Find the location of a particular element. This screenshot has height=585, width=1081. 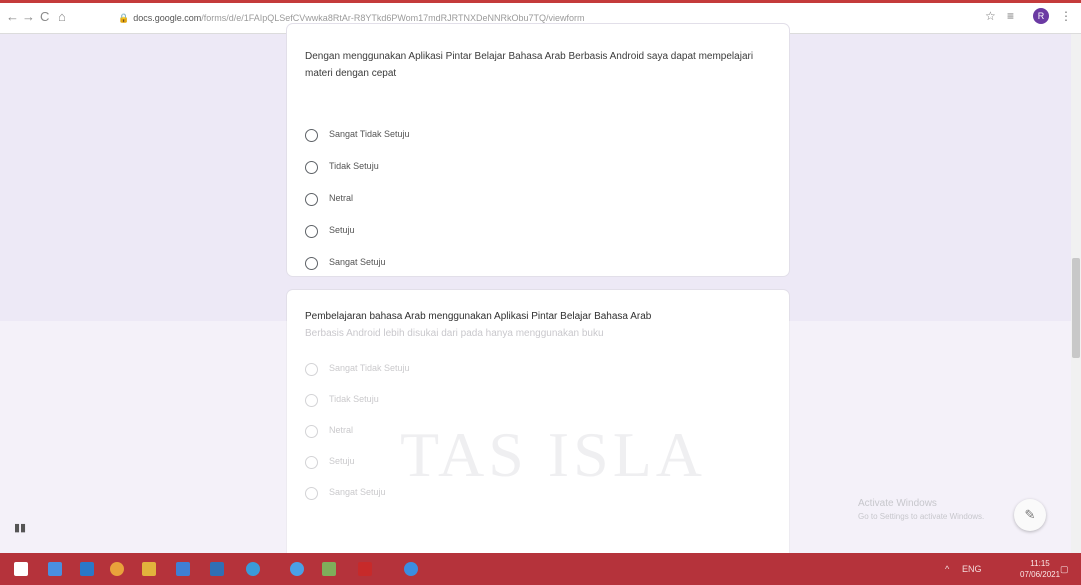

notification-icon: ▢ is located at coordinates (1064, 569).